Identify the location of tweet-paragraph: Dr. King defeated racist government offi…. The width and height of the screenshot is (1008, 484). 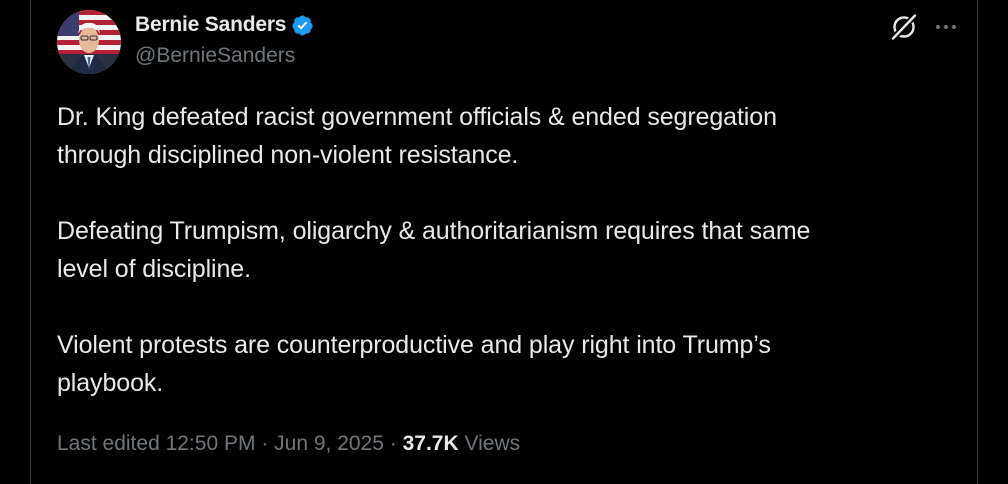
(507, 136).